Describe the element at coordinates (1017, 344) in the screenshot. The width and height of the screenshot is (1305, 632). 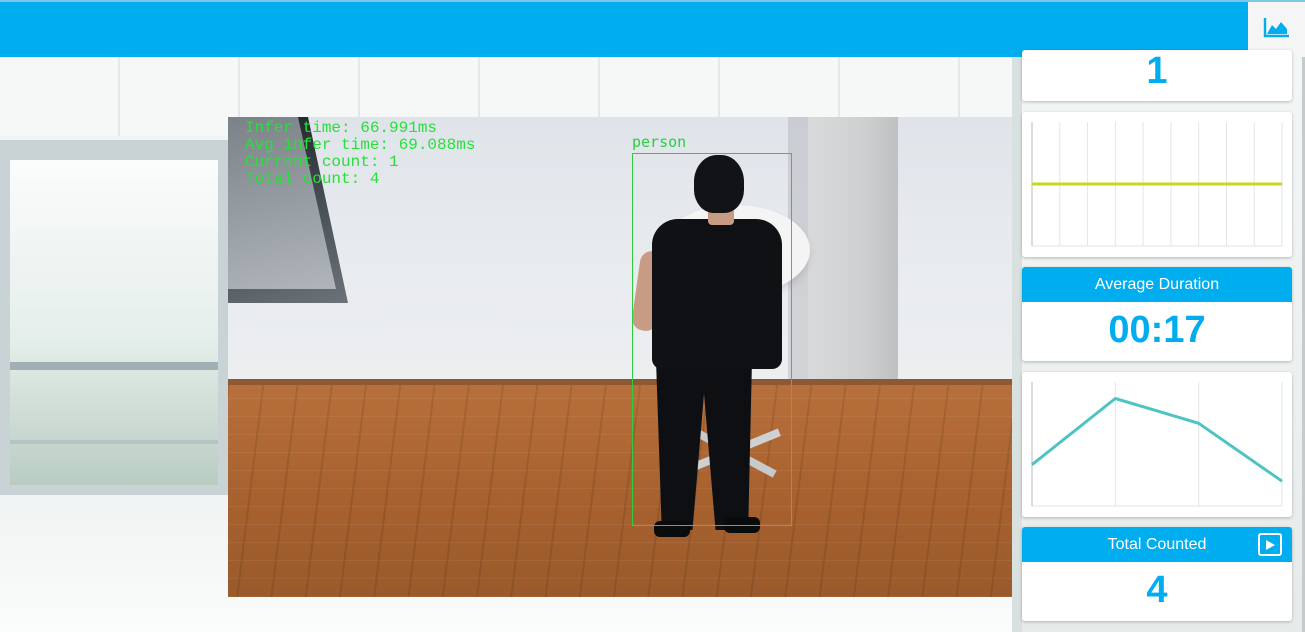
I see `wall-edge` at that location.